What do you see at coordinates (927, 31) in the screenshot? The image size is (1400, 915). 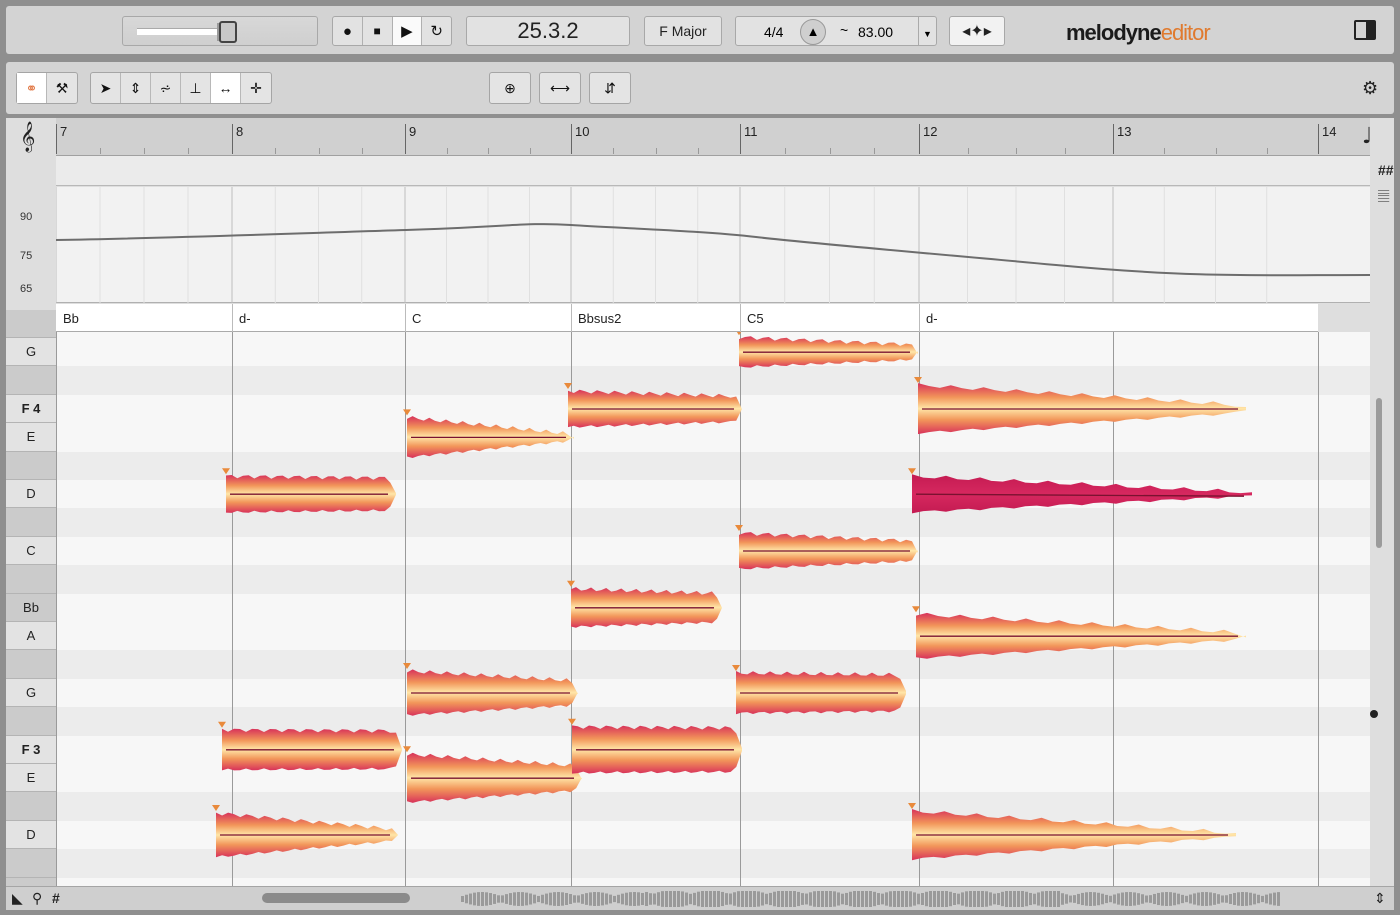 I see `tempo-dropdown-icon: ▼` at bounding box center [927, 31].